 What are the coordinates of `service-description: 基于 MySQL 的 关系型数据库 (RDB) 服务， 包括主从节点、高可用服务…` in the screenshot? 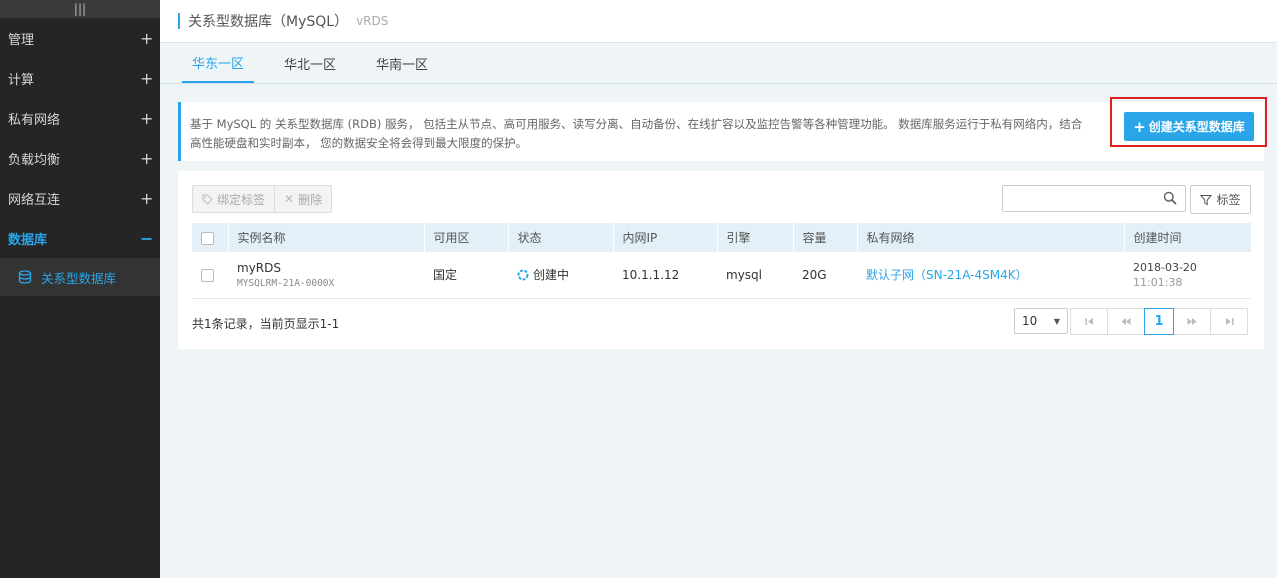 It's located at (721, 131).